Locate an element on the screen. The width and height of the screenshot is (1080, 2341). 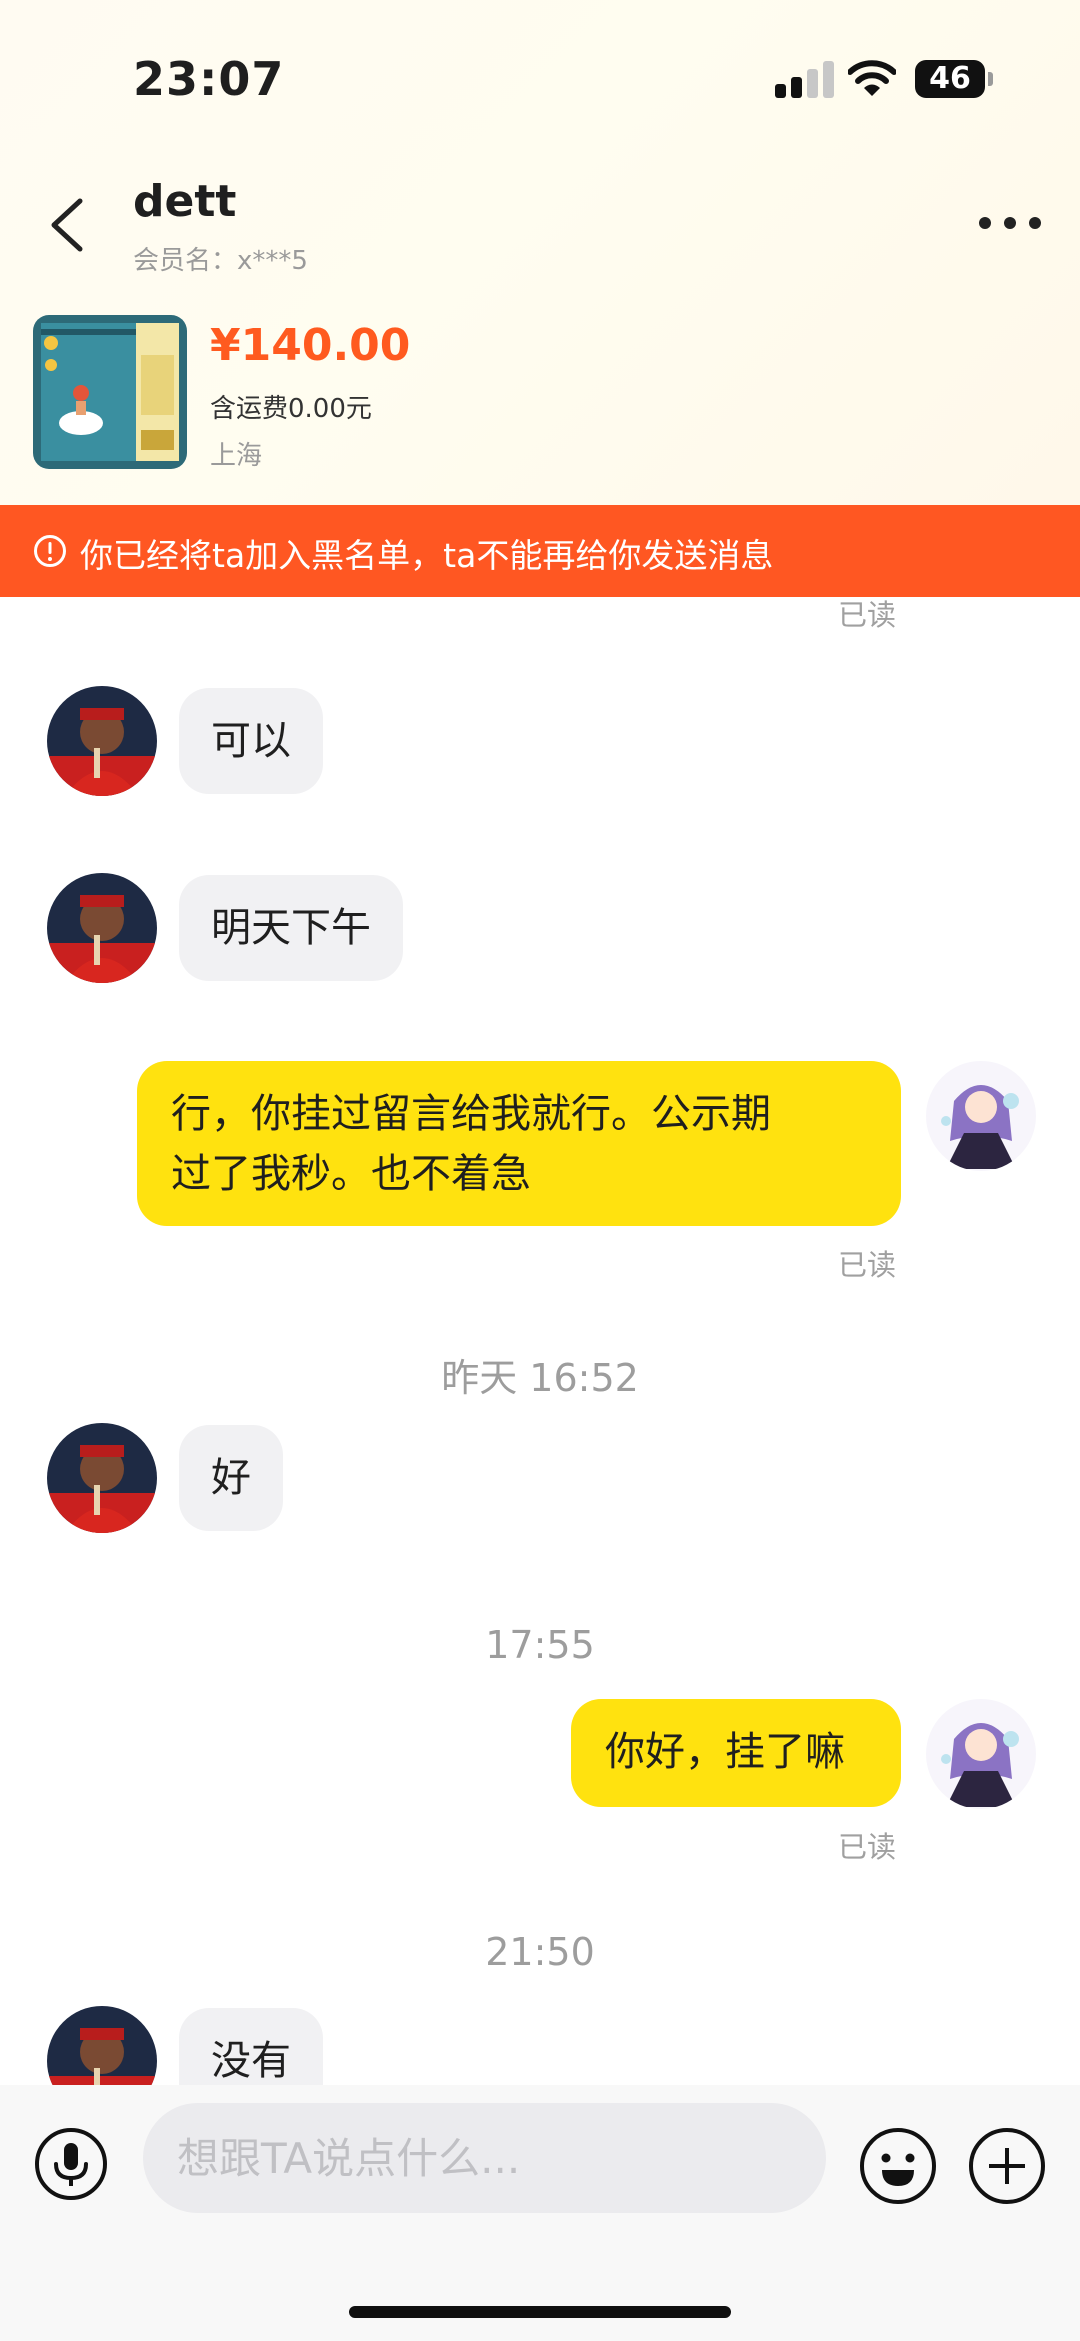
back-arrow-icon is located at coordinates (69, 225).